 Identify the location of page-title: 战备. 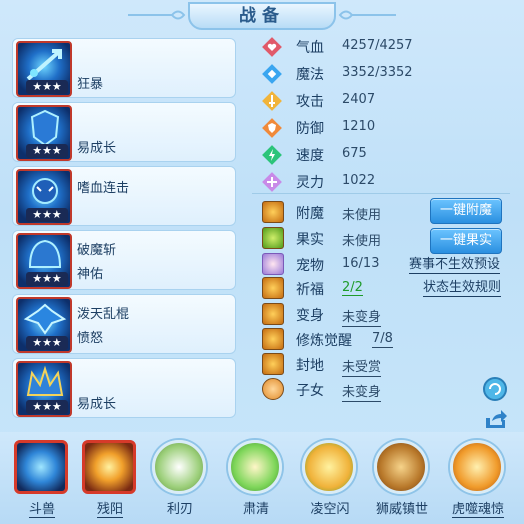
(262, 16).